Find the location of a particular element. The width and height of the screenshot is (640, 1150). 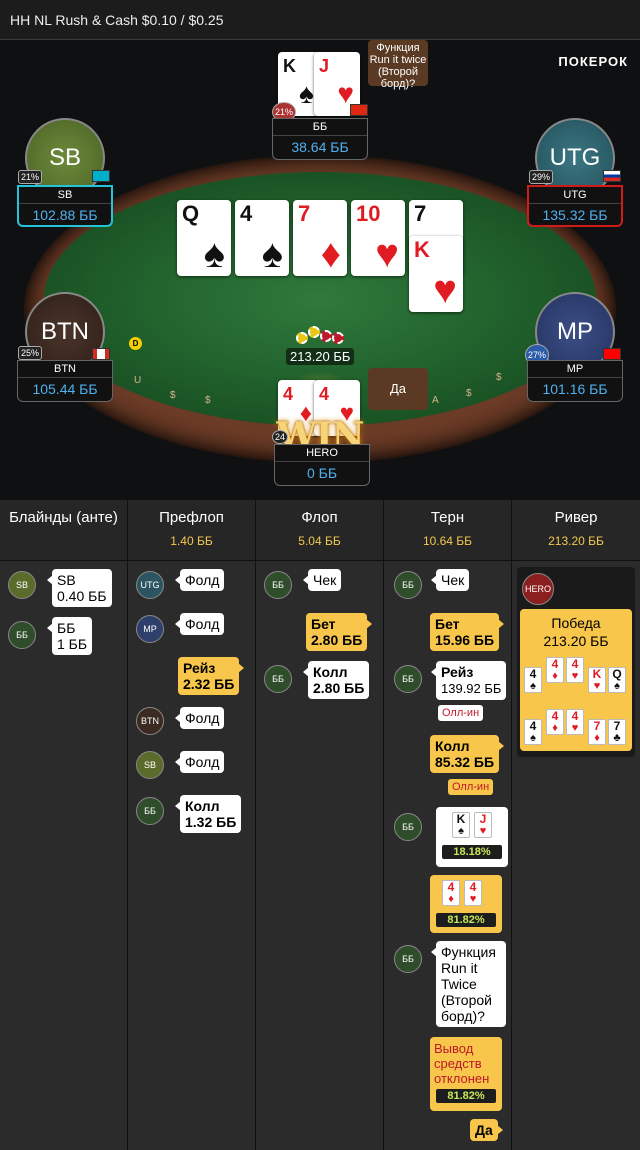

mini-card: K ♠ is located at coordinates (461, 825).